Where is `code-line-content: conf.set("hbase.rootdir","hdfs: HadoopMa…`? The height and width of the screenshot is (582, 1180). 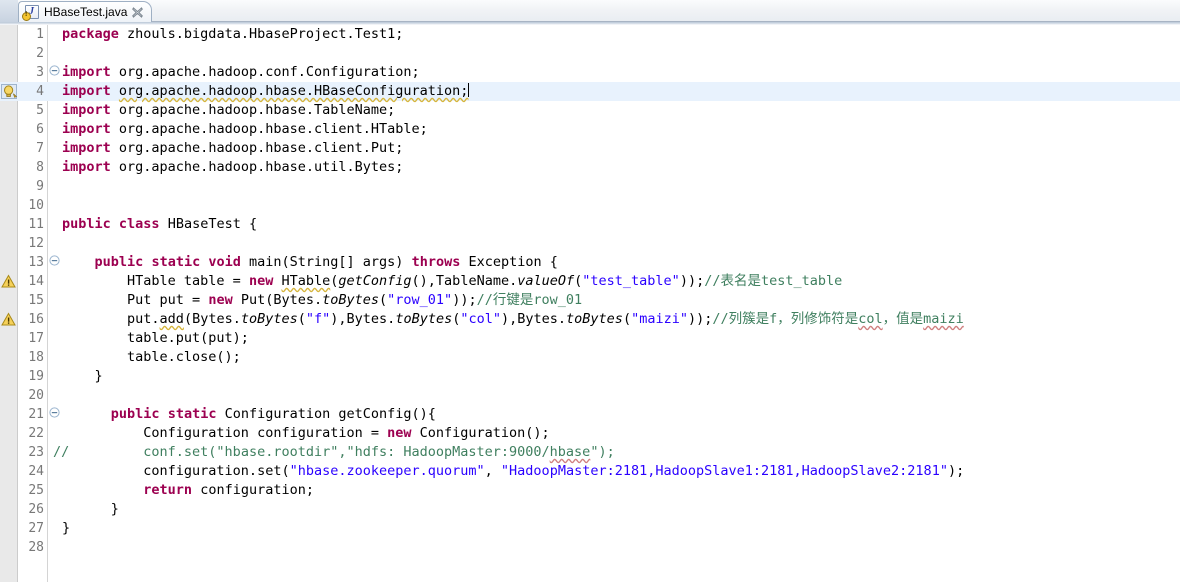
code-line-content: conf.set("hbase.rootdir","hdfs: HadoopMa… is located at coordinates (338, 452).